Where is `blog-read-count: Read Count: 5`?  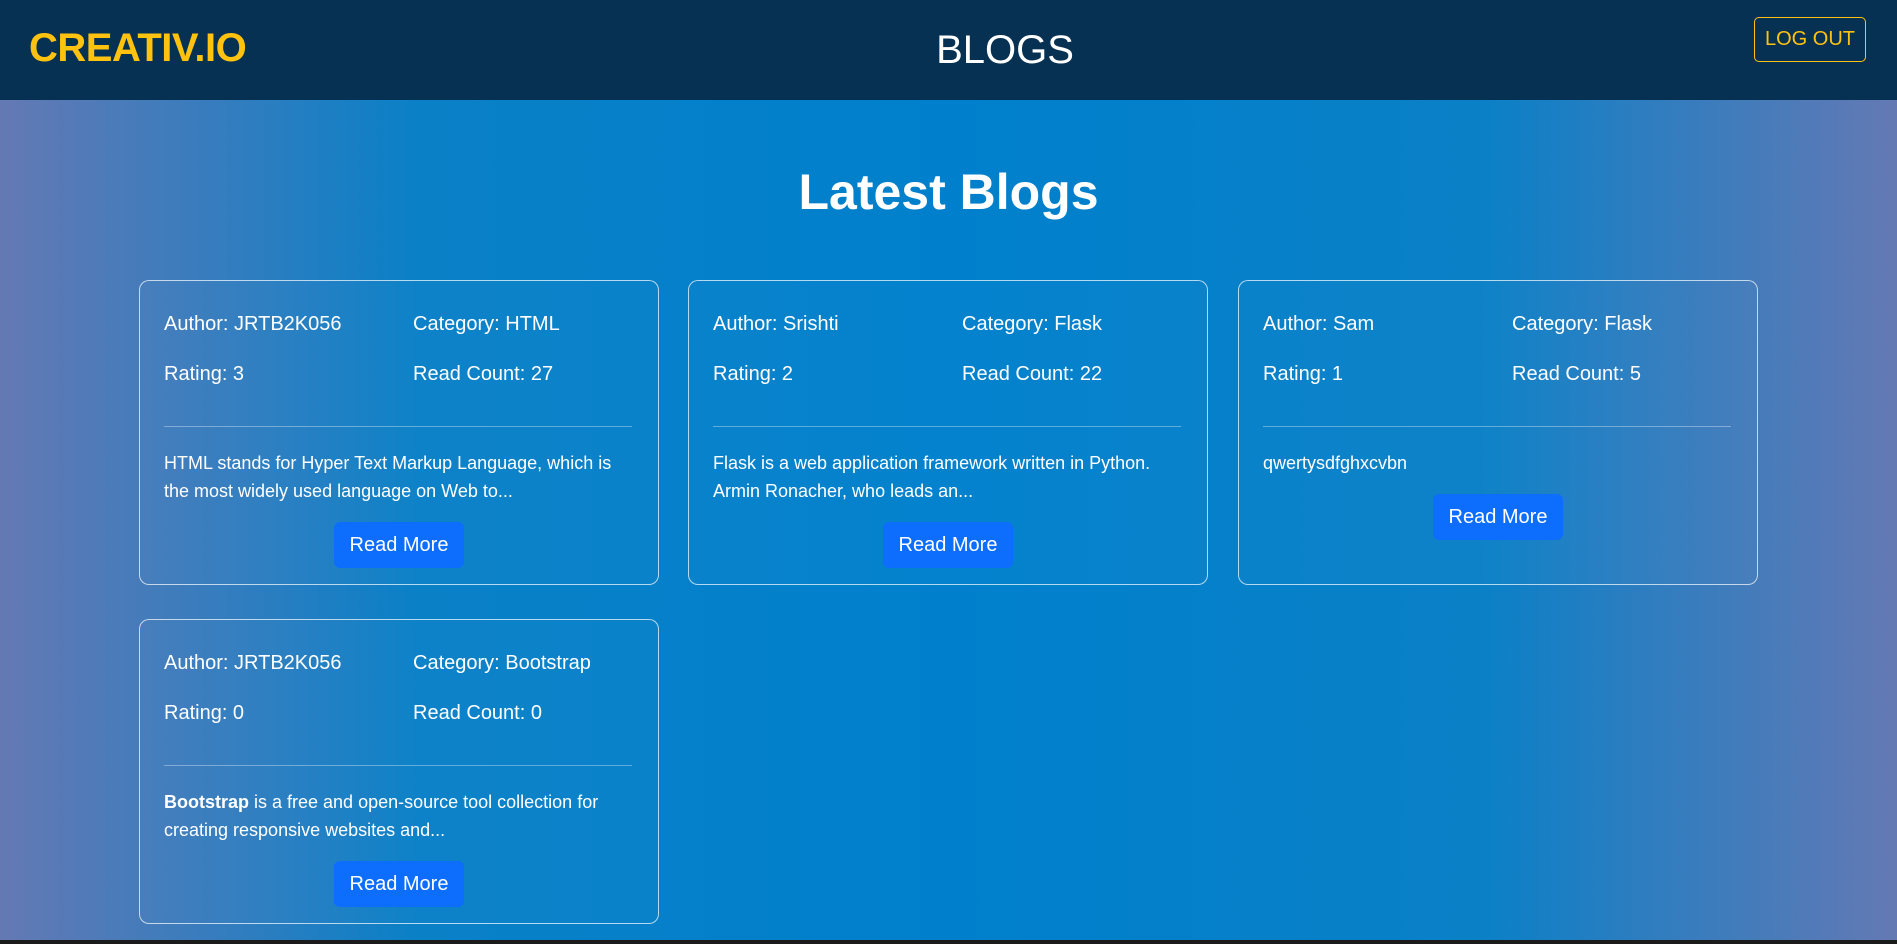 blog-read-count: Read Count: 5 is located at coordinates (1576, 374).